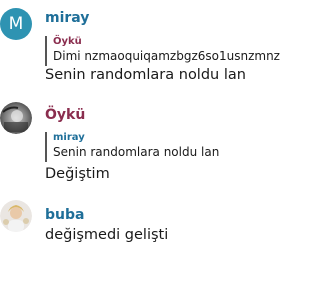  Describe the element at coordinates (77, 174) in the screenshot. I see `message-text: Değiştim` at that location.